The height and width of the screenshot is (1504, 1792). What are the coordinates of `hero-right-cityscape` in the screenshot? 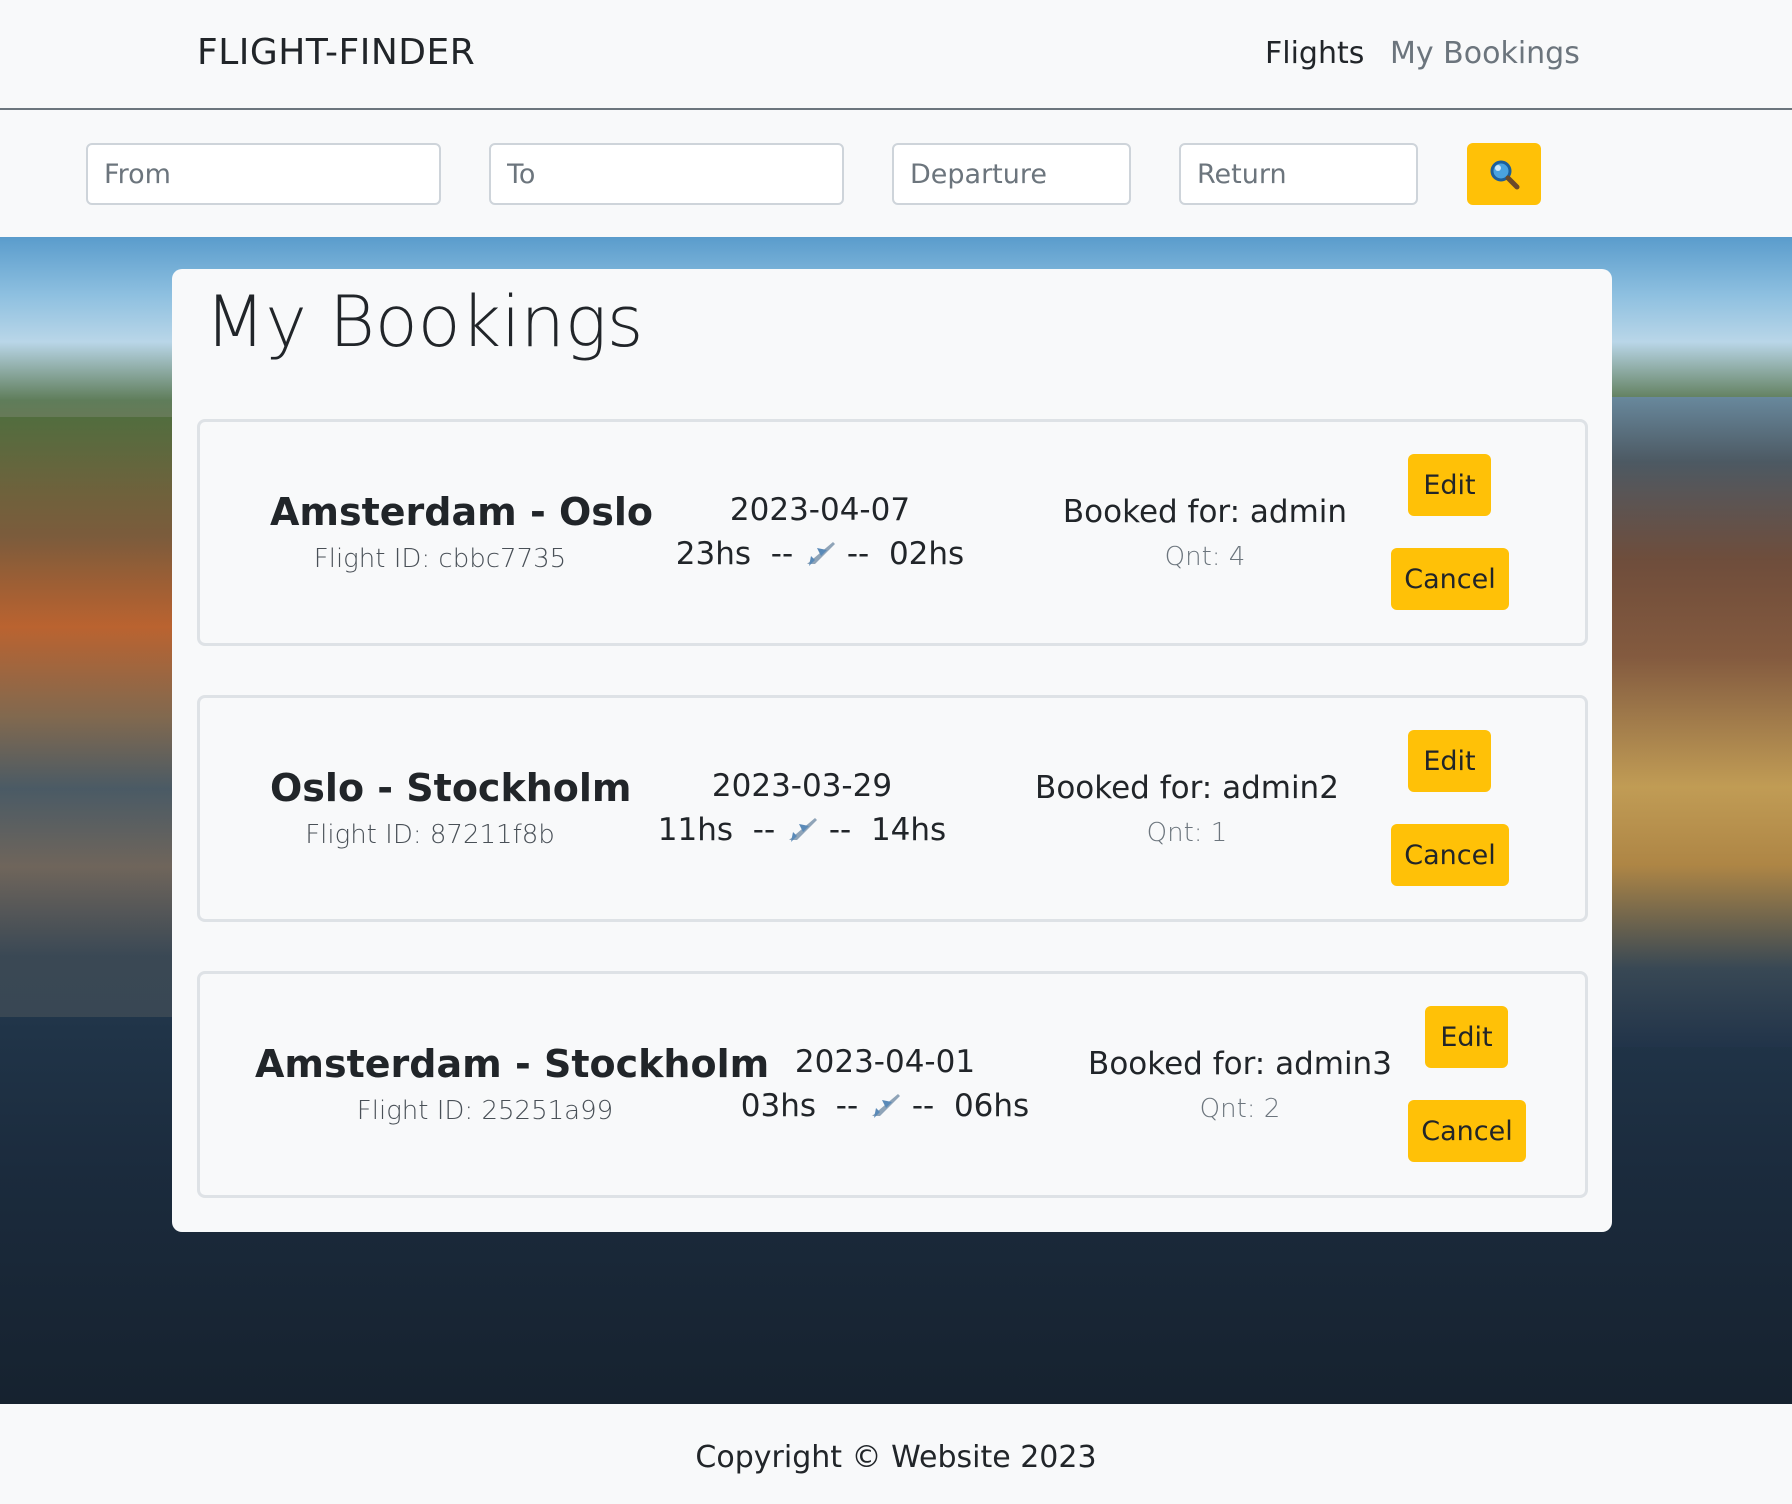 It's located at (1702, 722).